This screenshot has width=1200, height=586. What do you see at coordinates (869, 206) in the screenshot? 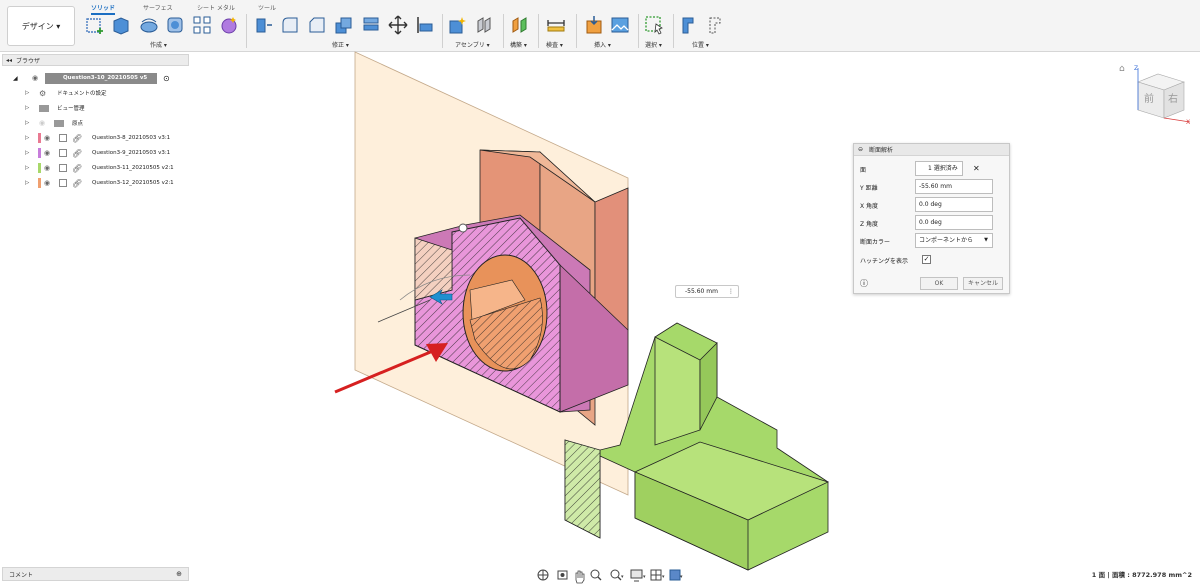
I see `x-angle-label: X 角度` at bounding box center [869, 206].